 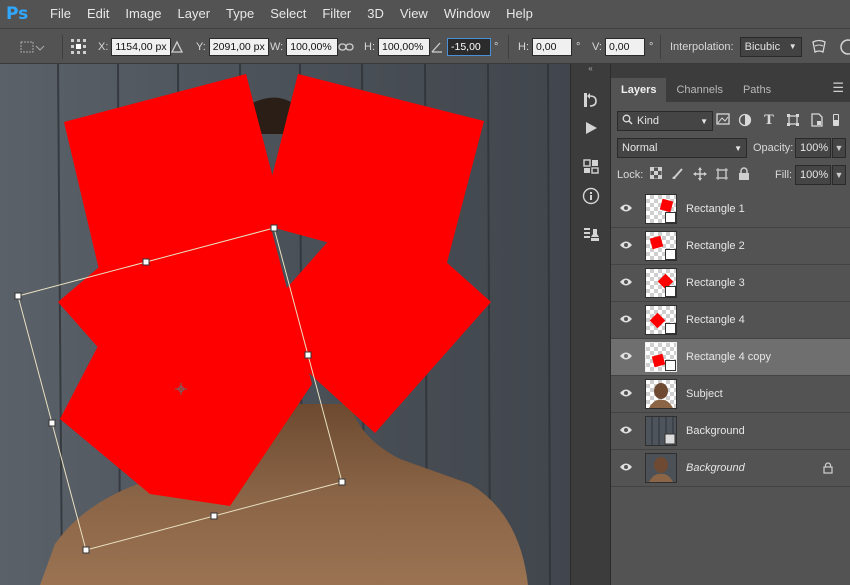 I want to click on x-label: X:, so click(x=103, y=47).